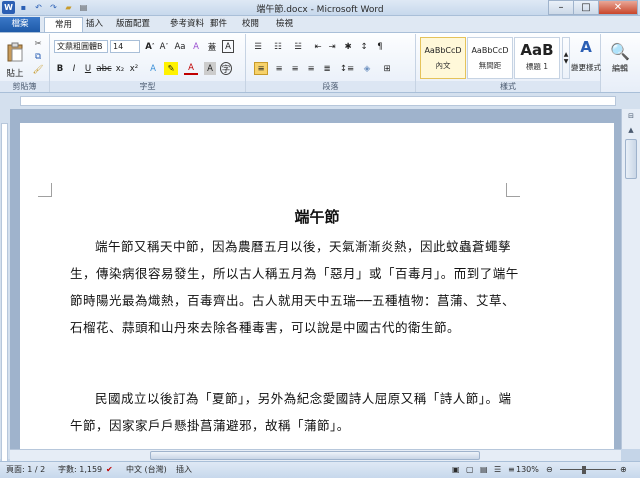 This screenshot has width=640, height=478. Describe the element at coordinates (484, 470) in the screenshot. I see `web-layout-view-icon: ▤` at that location.